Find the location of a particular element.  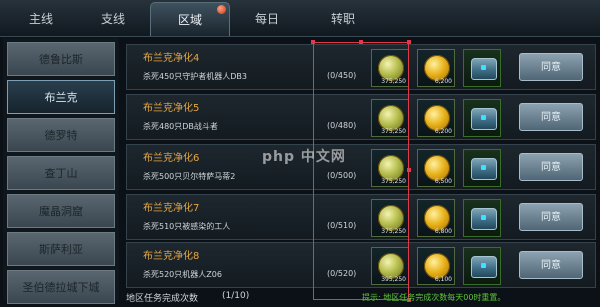

quest-progress: (0/500) is located at coordinates (342, 175).